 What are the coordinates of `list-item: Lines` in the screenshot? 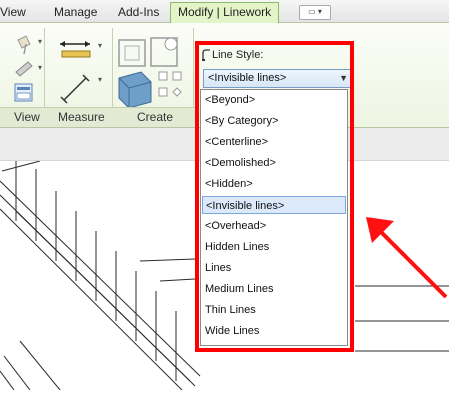 It's located at (218, 268).